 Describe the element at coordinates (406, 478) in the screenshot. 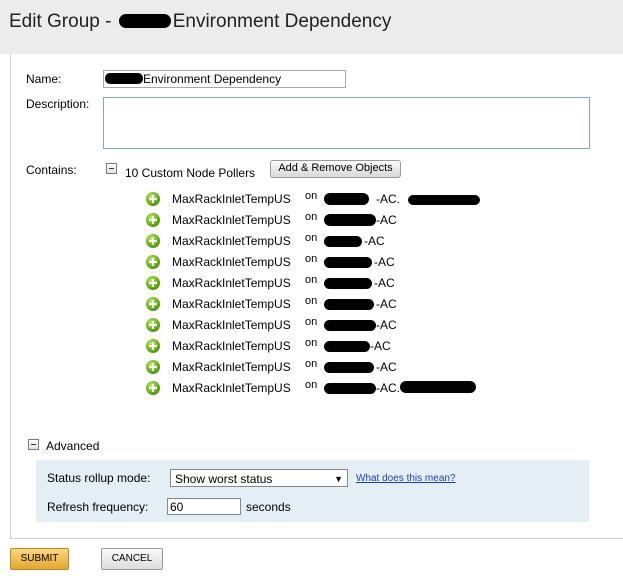

I see `help-link: What does this mean?` at that location.